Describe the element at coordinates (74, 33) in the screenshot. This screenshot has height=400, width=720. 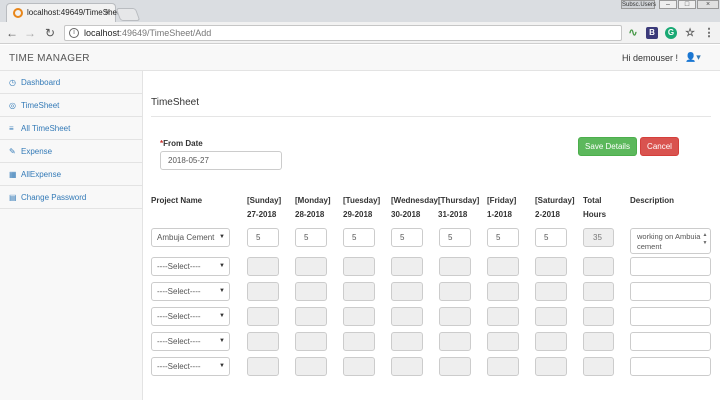
I see `info-icon: i` at that location.